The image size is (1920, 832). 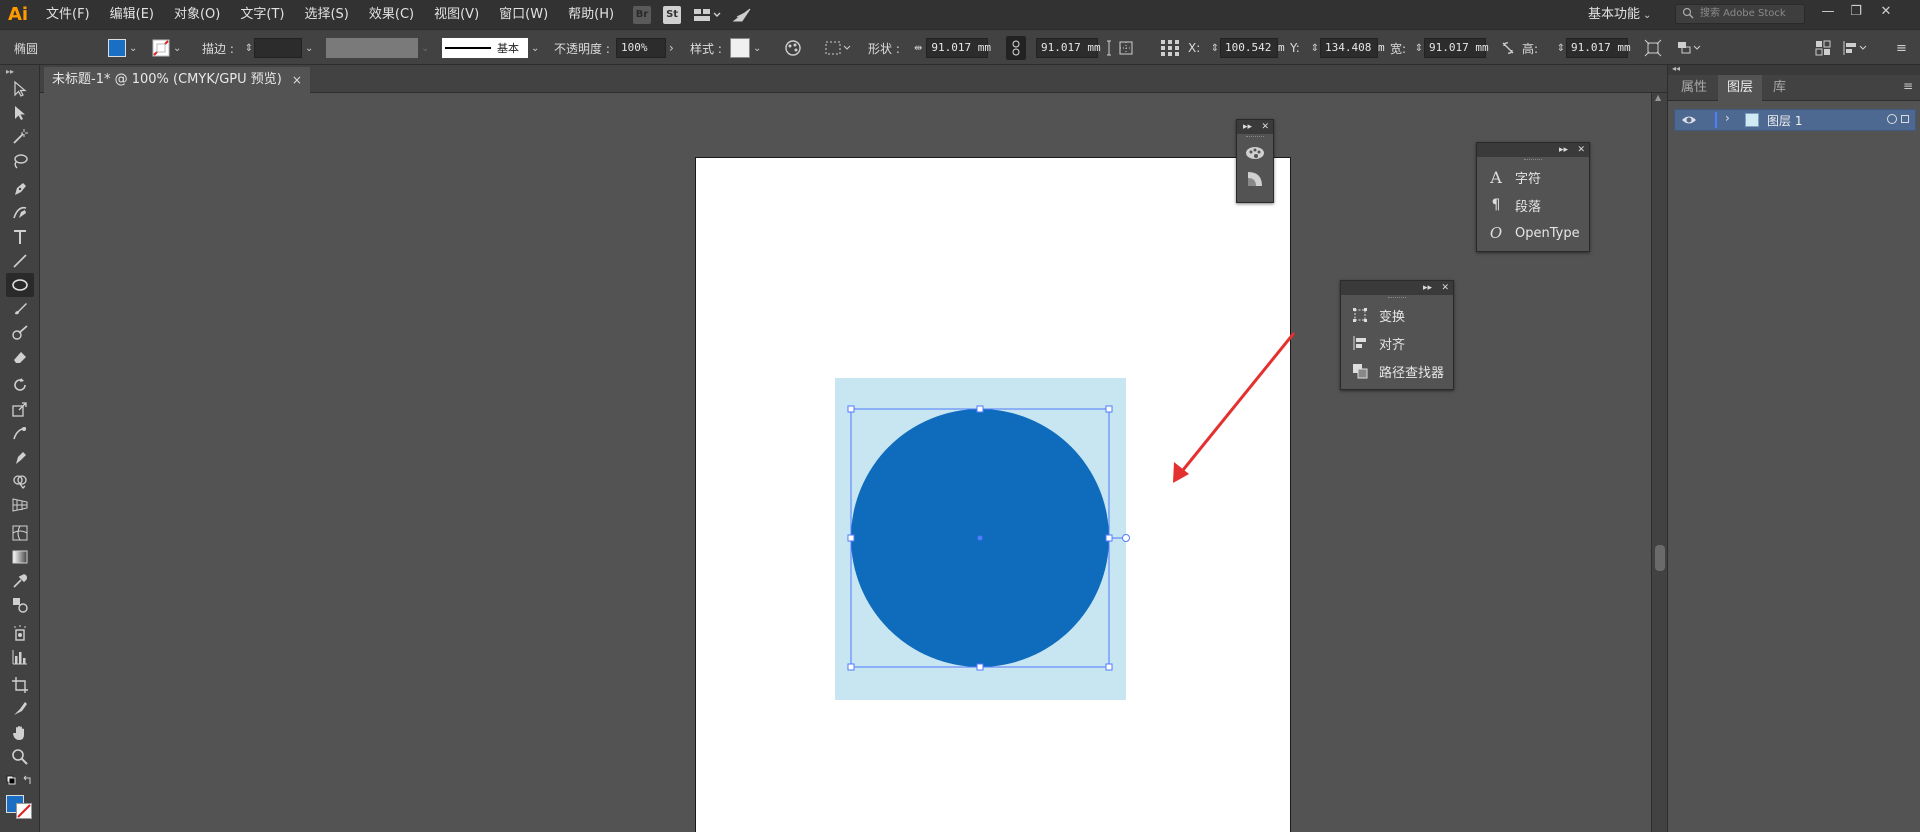 What do you see at coordinates (297, 80) in the screenshot?
I see `close-tab-icon: ×` at bounding box center [297, 80].